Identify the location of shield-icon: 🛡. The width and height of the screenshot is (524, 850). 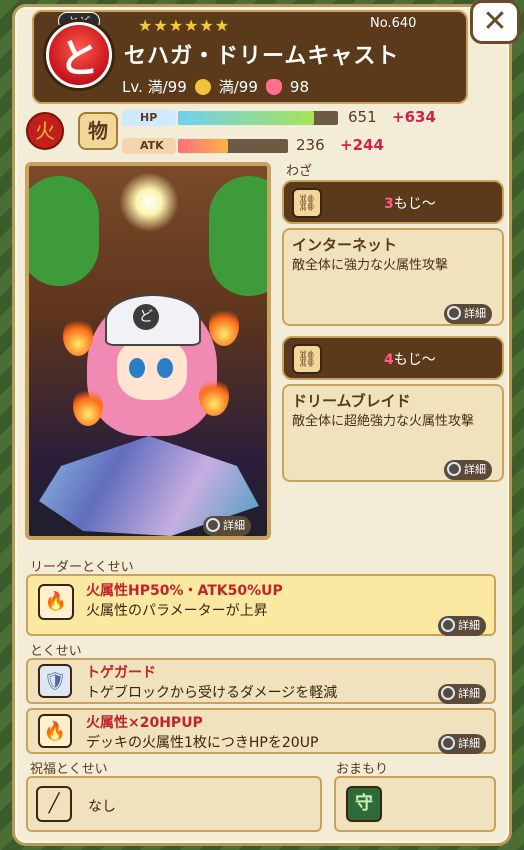
(55, 681).